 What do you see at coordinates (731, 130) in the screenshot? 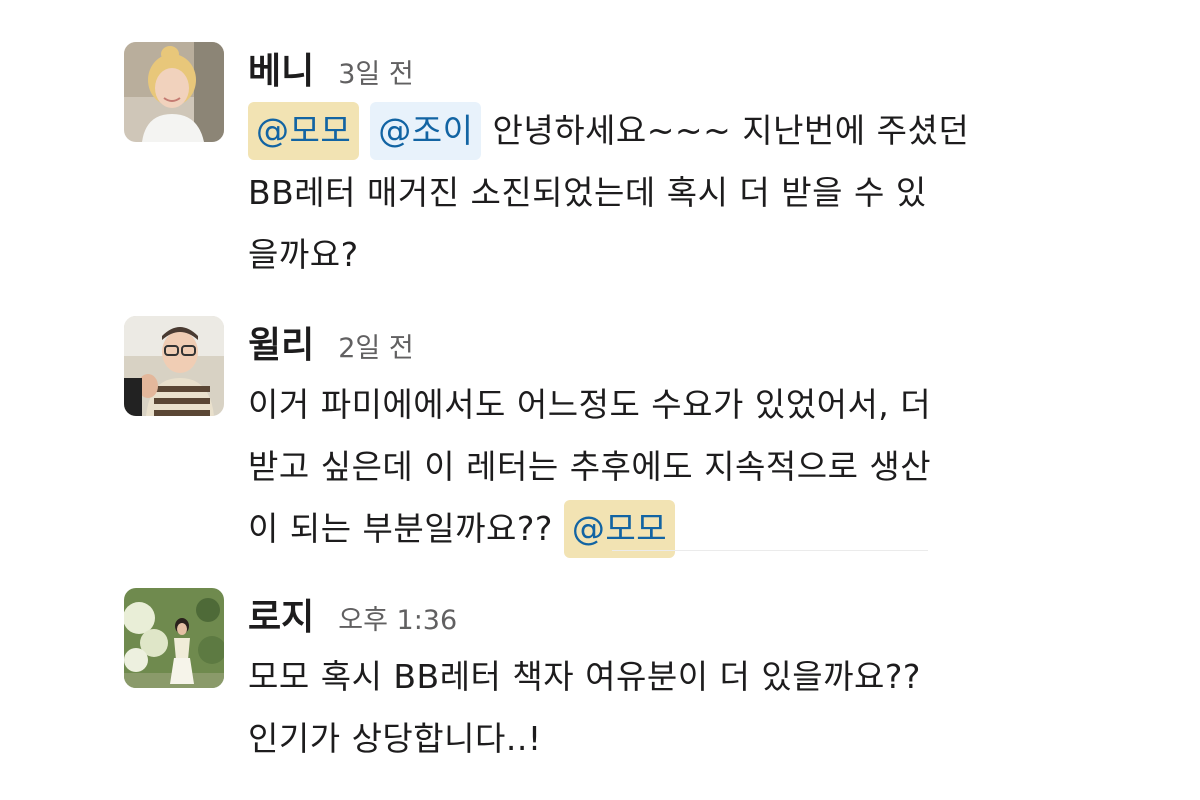
I see `message-text-line: 안녕하세요~~~ 지난번에 주셨던` at bounding box center [731, 130].